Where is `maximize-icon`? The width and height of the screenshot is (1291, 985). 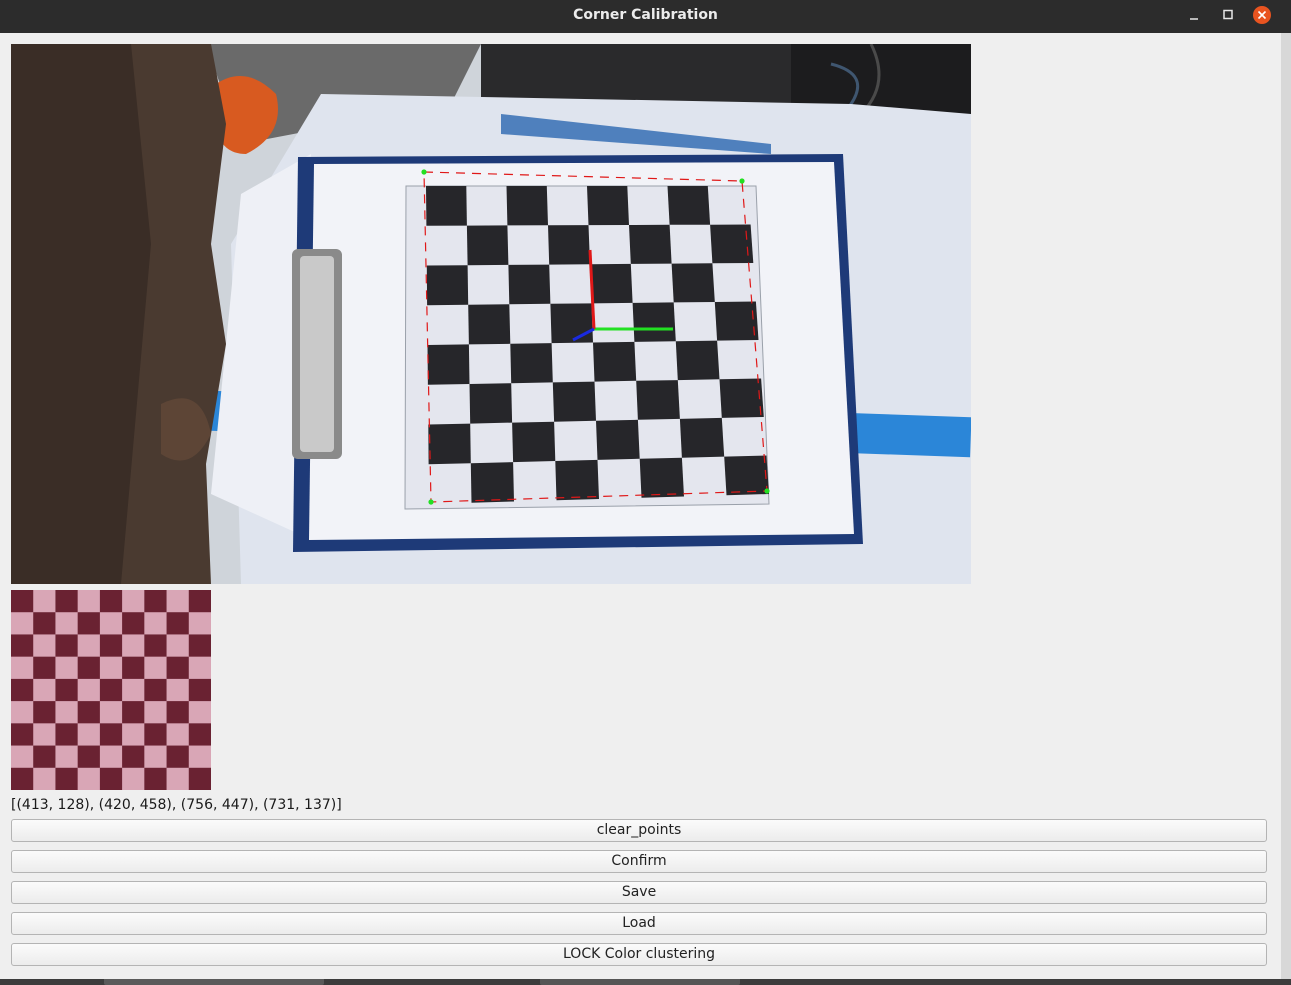
maximize-icon is located at coordinates (1228, 15).